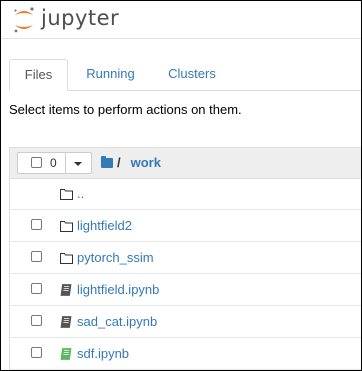 This screenshot has width=362, height=371. I want to click on header: jupyter, so click(181, 20).